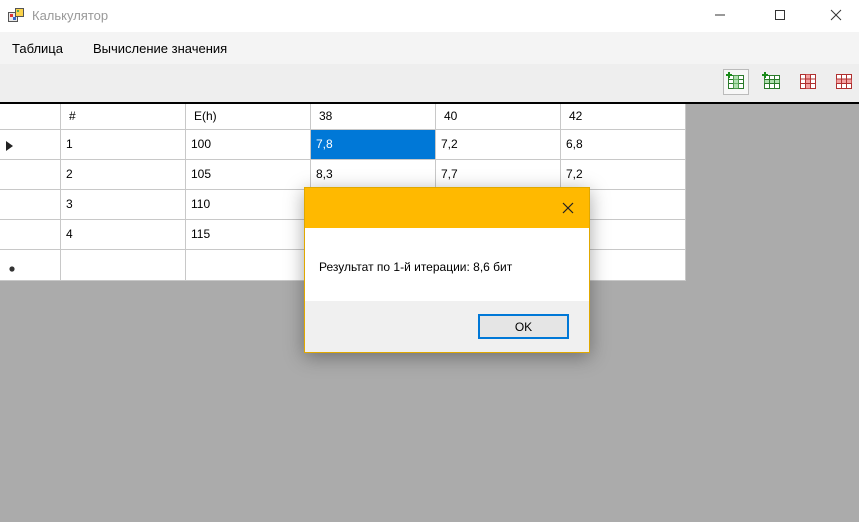 This screenshot has width=859, height=522. I want to click on grid-cell: 6,8, so click(623, 145).